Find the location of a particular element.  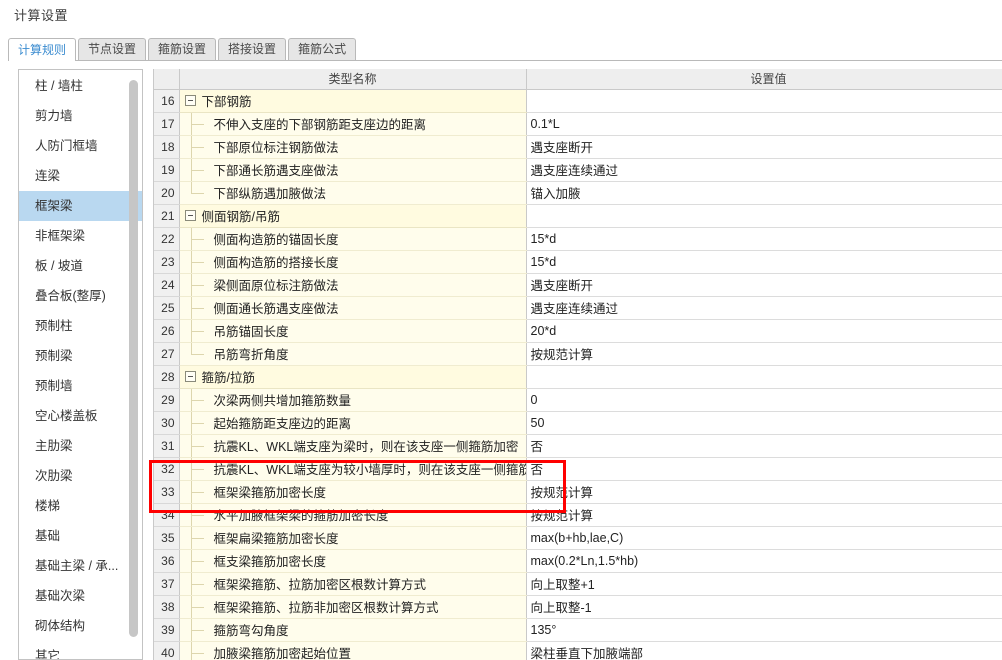

table-row: 37 框架梁箍筋、拉筋加密区根数计算方式 向上取整+1 is located at coordinates (578, 584).